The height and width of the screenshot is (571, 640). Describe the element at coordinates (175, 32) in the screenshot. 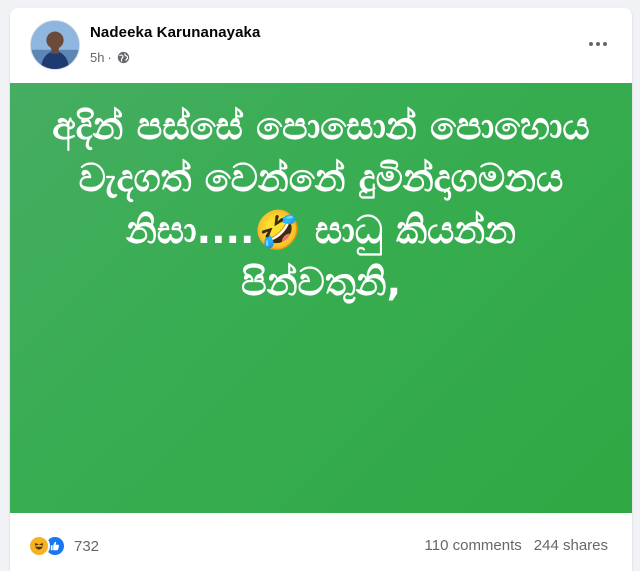

I see `author-name: Nadeeka Karunanayaka` at that location.